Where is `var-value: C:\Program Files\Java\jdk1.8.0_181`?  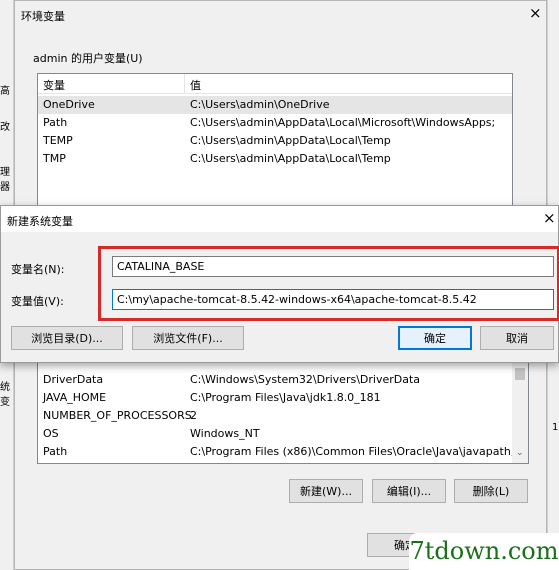
var-value: C:\Program Files\Java\jdk1.8.0_181 is located at coordinates (285, 397).